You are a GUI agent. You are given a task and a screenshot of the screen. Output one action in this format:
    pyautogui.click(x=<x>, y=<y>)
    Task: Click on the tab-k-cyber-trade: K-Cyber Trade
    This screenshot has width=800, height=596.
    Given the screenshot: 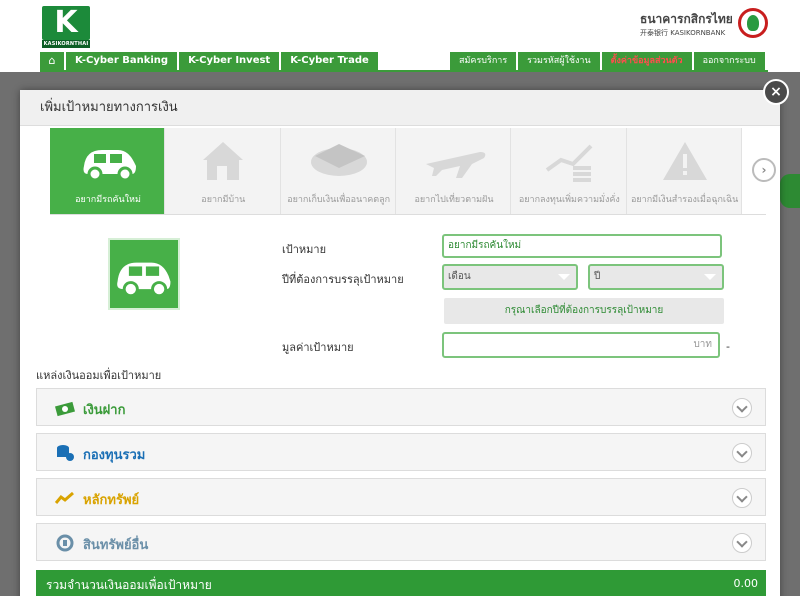 What is the action you would take?
    pyautogui.click(x=329, y=61)
    